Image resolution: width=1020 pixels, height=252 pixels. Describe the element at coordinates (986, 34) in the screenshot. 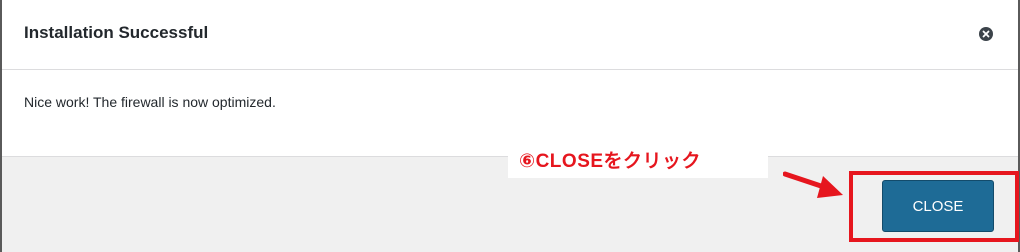

I see `close-icon` at that location.